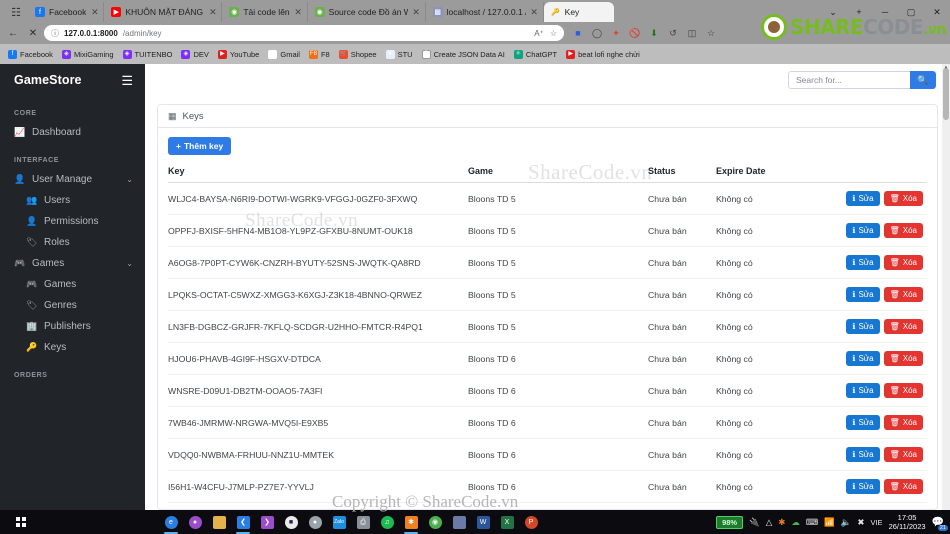 This screenshot has height=534, width=950. What do you see at coordinates (163, 12) in the screenshot?
I see `browser-tab: ▶ KHUÔN MẶT ĐÁNG TI ✕` at bounding box center [163, 12].